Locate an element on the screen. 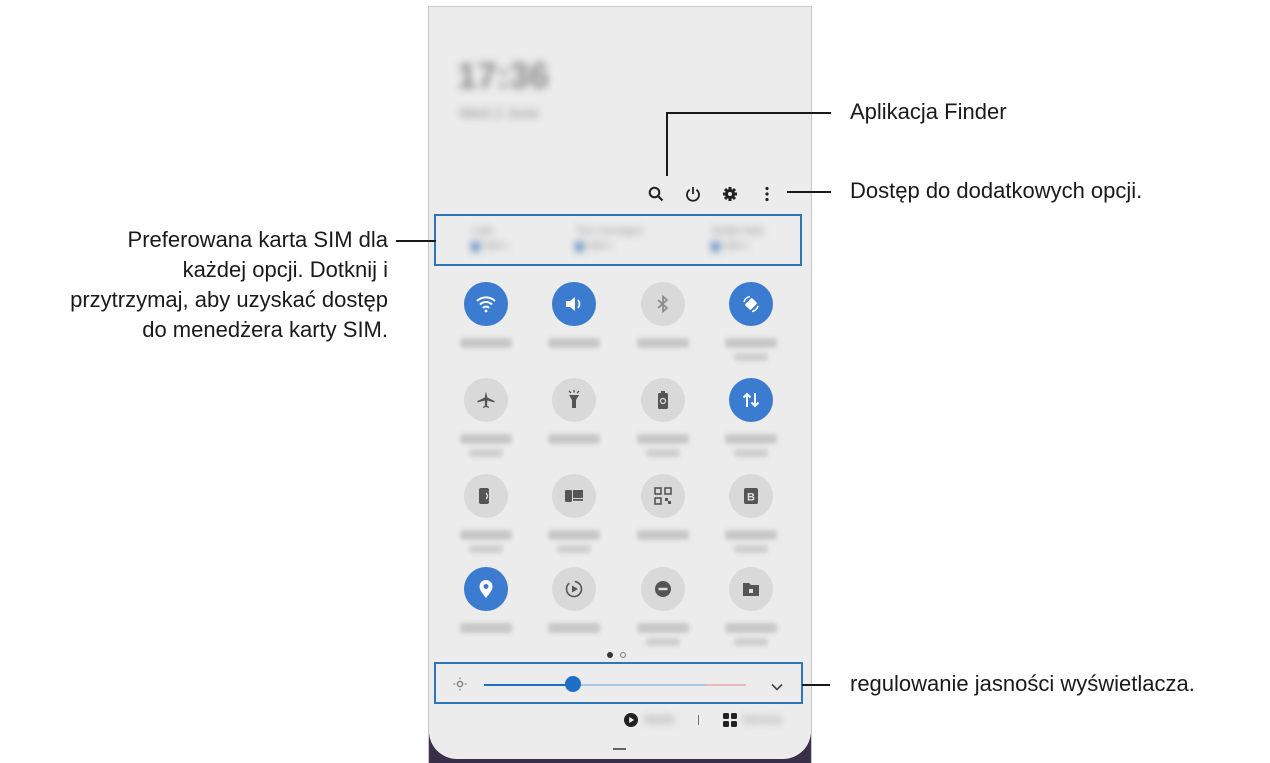  tile-mobile-data is located at coordinates (751, 417).